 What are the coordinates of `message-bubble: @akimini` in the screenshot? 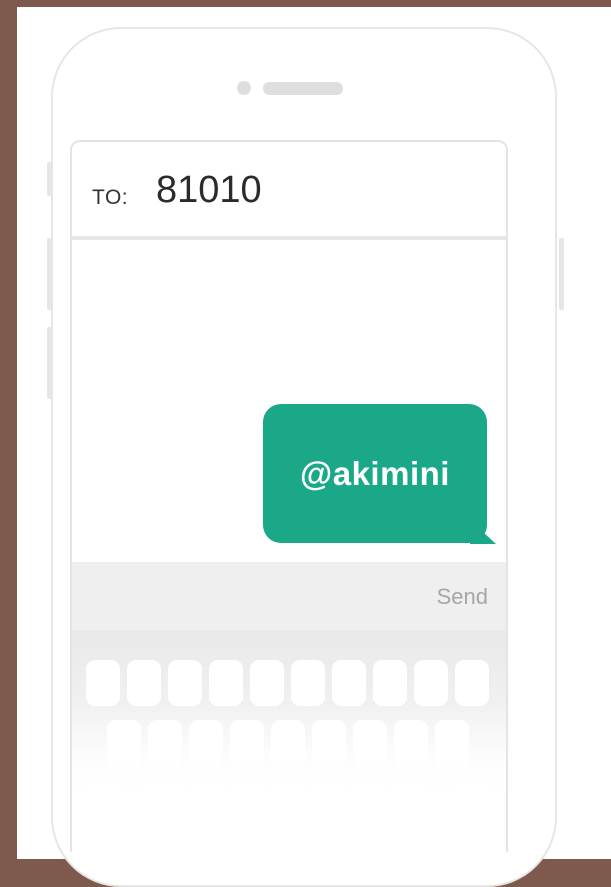 It's located at (375, 473).